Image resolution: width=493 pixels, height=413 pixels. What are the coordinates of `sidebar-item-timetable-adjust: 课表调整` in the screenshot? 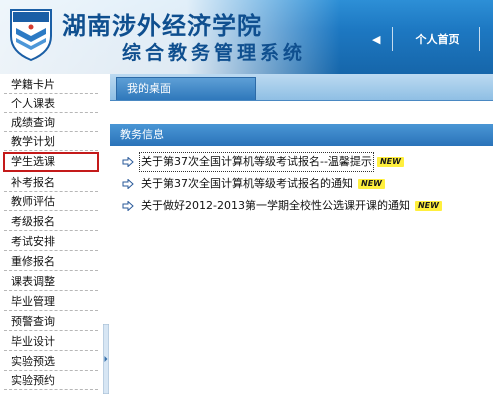 It's located at (51, 282).